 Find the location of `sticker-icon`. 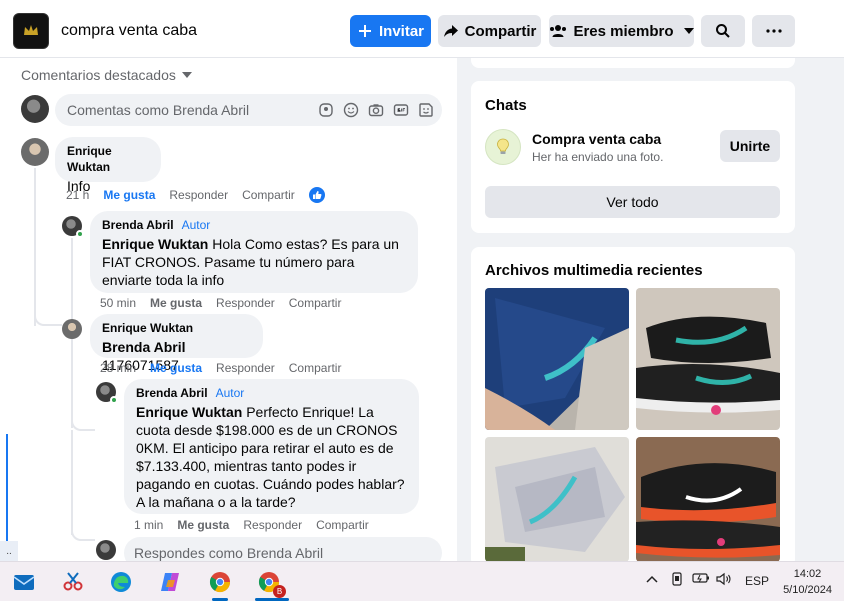

sticker-icon is located at coordinates (426, 110).